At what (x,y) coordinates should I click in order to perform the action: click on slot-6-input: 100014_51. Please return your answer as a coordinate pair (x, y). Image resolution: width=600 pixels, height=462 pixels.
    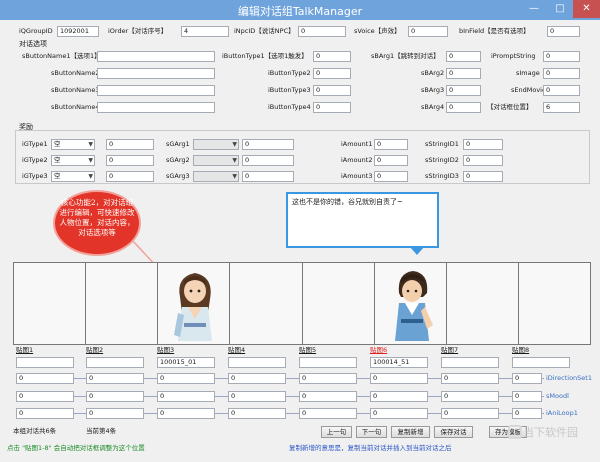
    Looking at the image, I should click on (399, 362).